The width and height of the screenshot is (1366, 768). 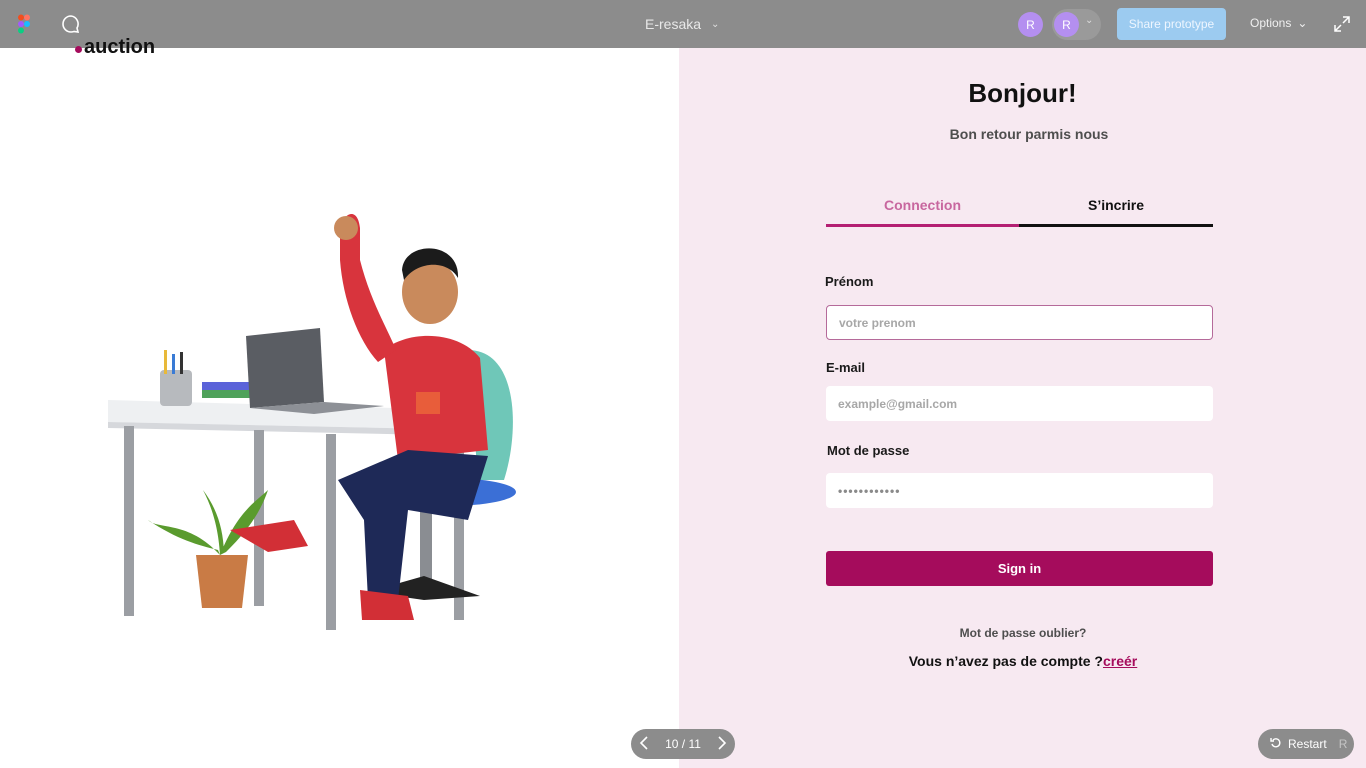 I want to click on options-button: Options ⌄, so click(x=1278, y=23).